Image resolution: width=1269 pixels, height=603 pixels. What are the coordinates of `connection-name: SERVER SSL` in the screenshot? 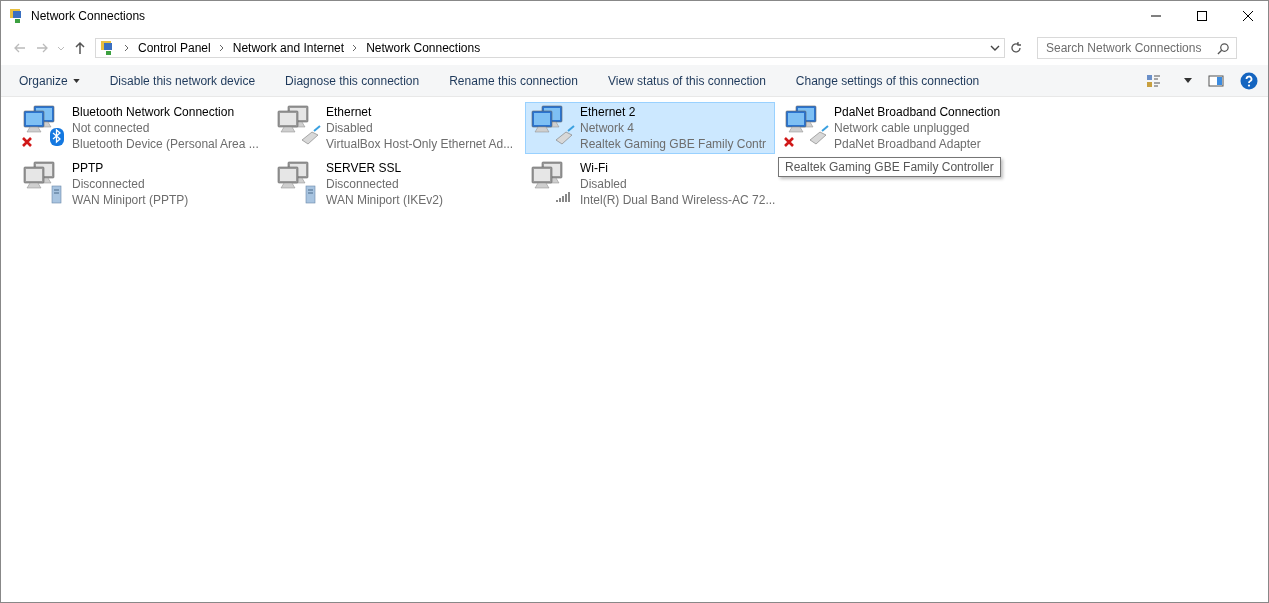 It's located at (364, 168).